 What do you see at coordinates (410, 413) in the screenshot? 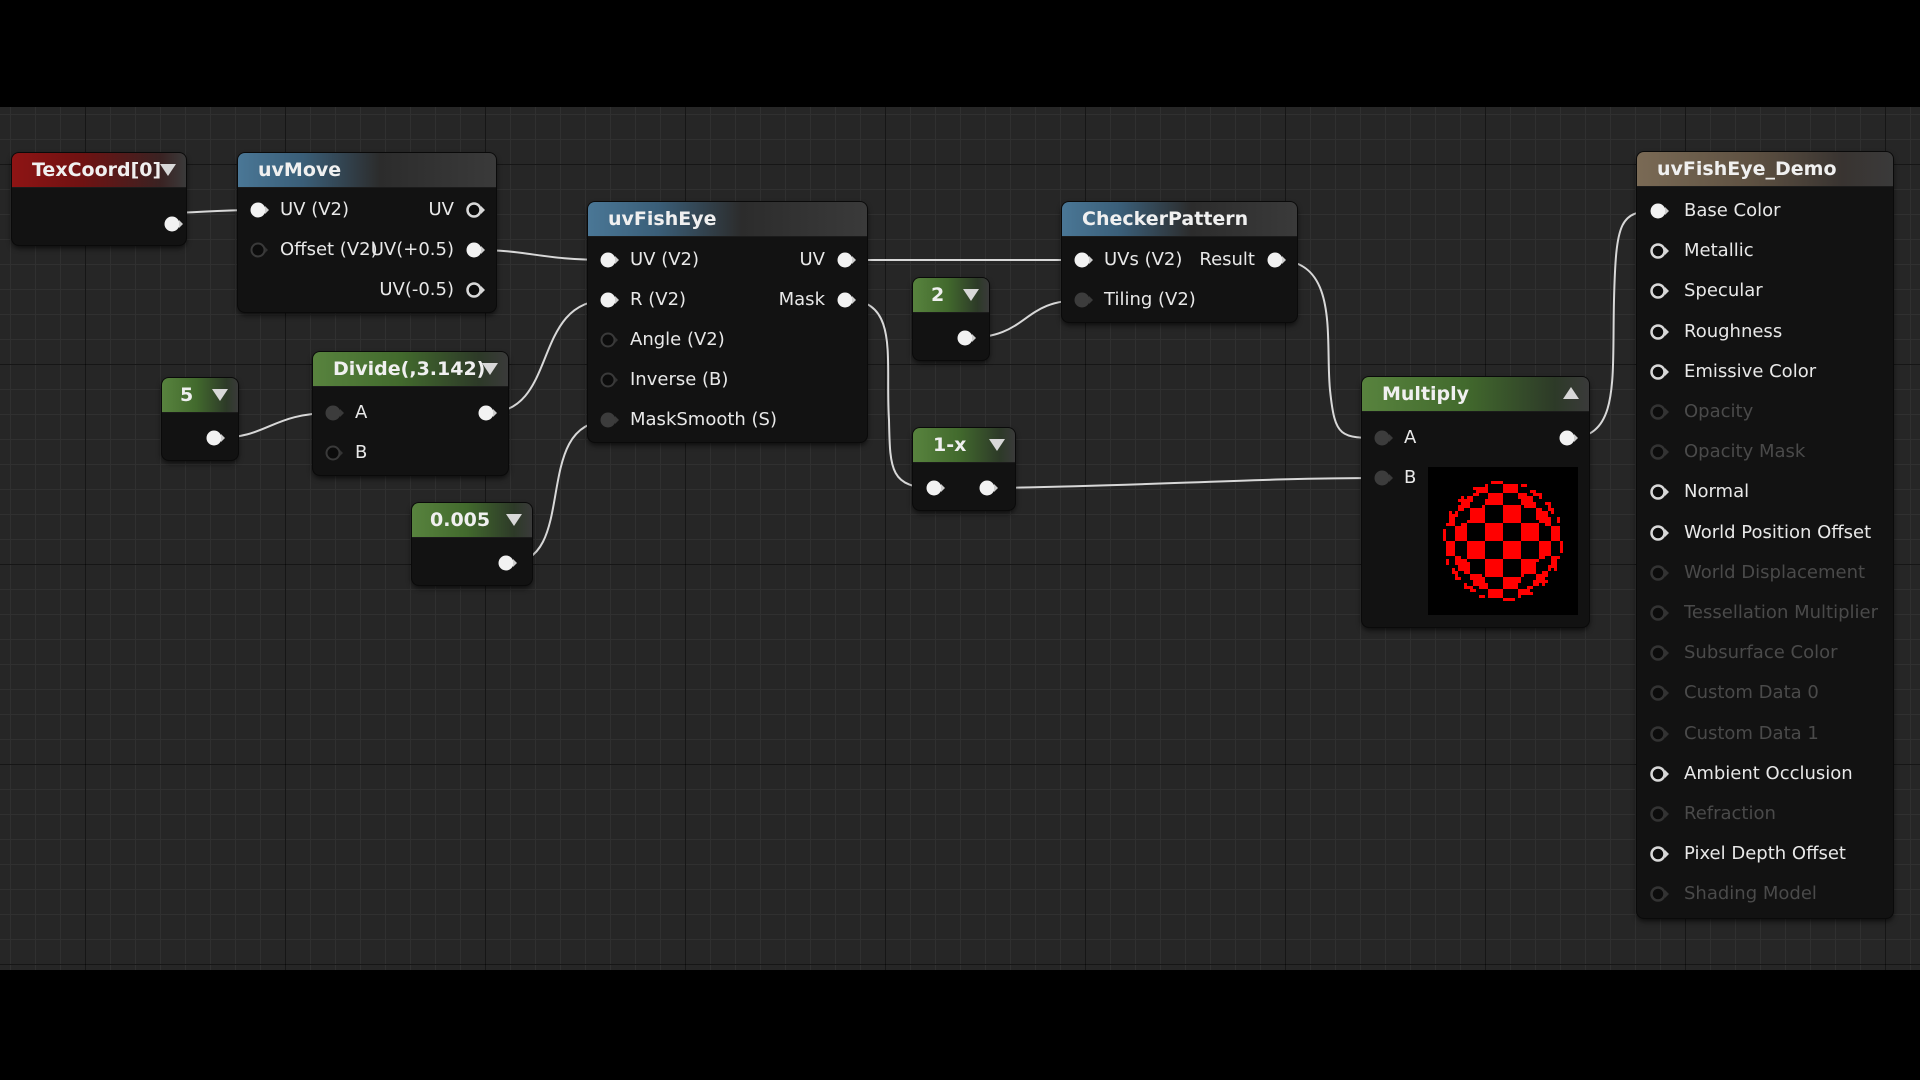
I see `node-divide: Divide(,3.142) A B` at bounding box center [410, 413].